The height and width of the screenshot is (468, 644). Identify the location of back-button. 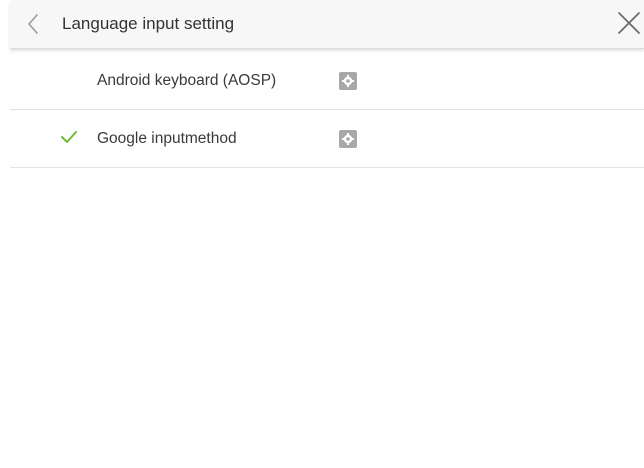
(34, 24).